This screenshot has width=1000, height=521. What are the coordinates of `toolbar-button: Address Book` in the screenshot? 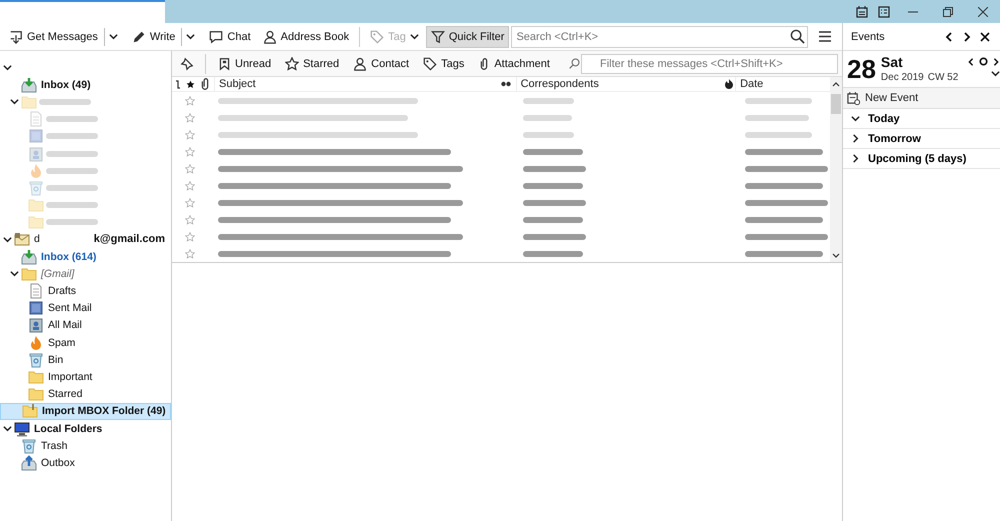 It's located at (306, 37).